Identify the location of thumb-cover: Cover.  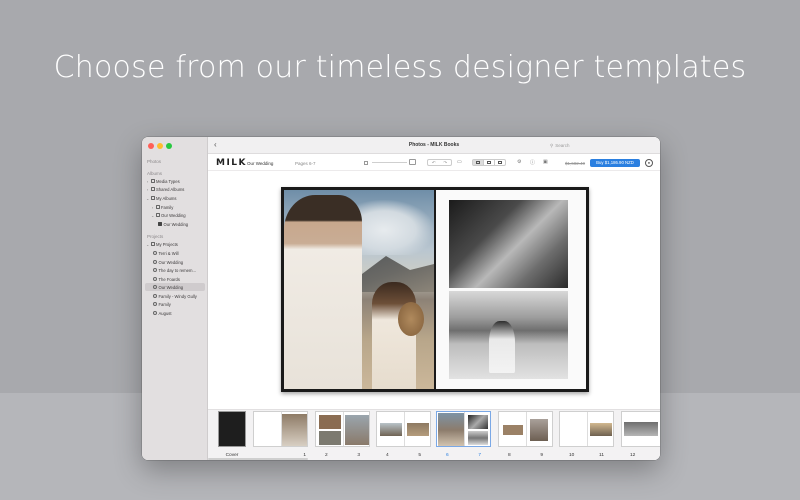
(232, 434).